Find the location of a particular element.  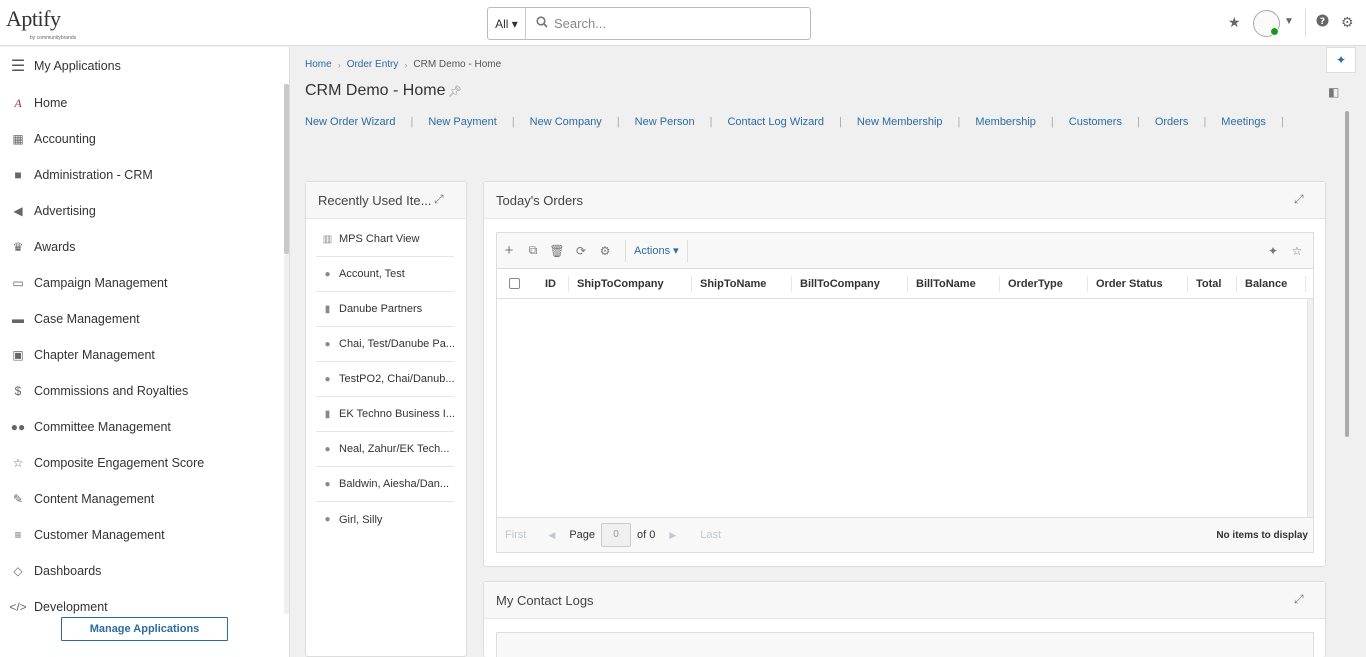

search-icon is located at coordinates (542, 23).